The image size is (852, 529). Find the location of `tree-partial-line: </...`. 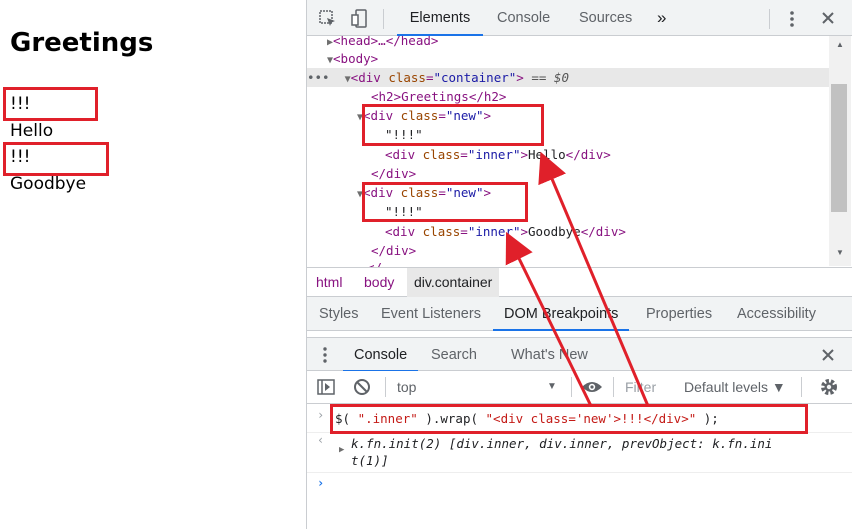

tree-partial-line: </... is located at coordinates (609, 262).